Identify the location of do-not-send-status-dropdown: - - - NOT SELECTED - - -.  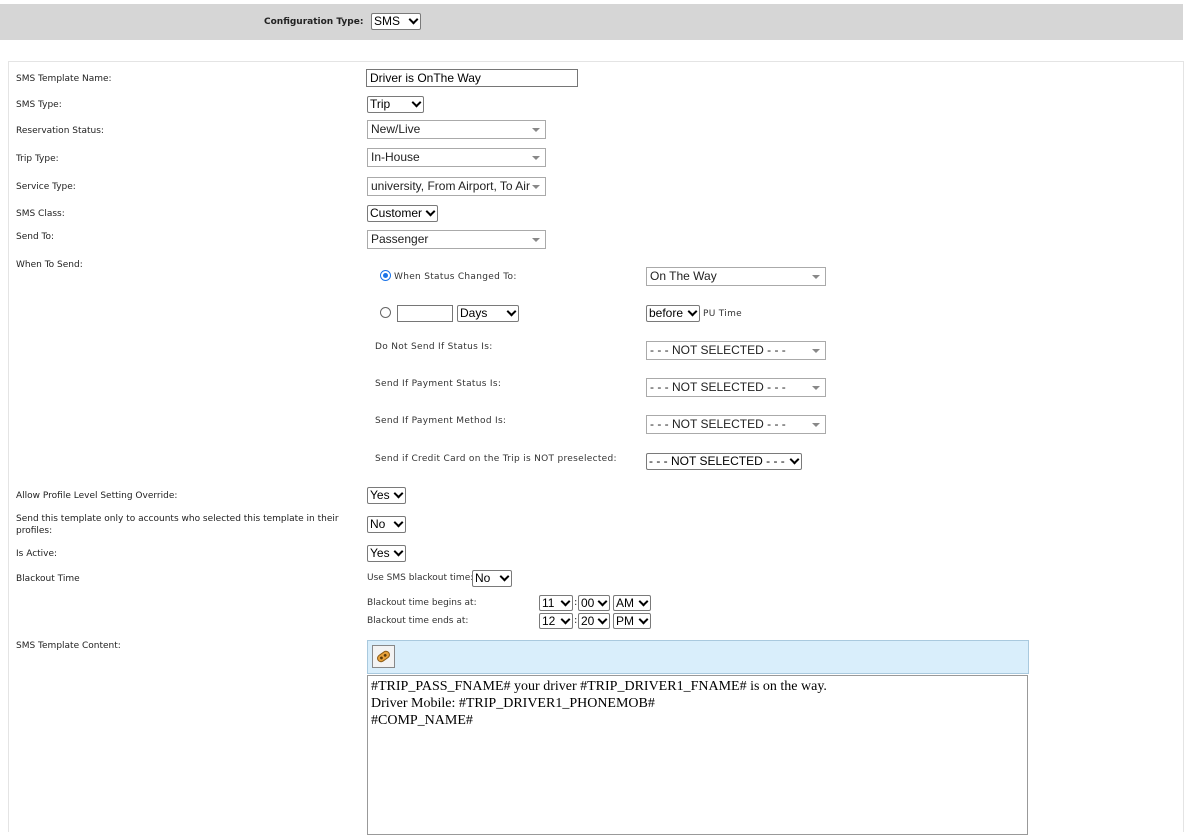
(736, 350).